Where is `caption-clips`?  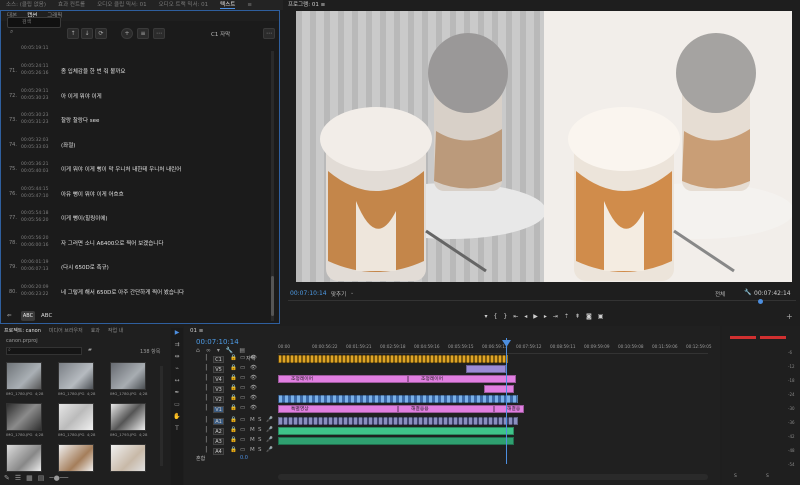
caption-clips is located at coordinates (393, 359).